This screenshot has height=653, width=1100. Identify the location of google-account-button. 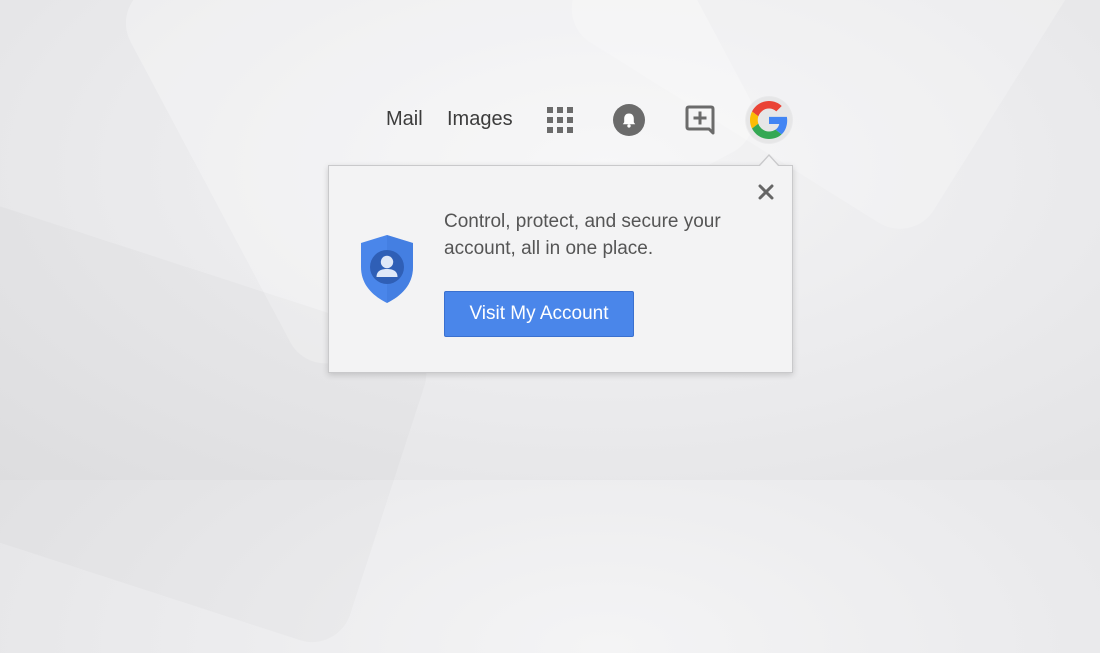
(769, 120).